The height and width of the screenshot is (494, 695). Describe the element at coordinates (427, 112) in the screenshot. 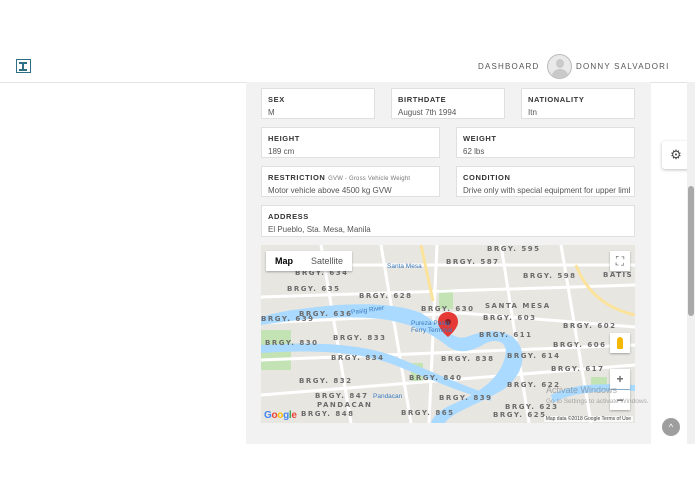

I see `birthdate-value: August 7th 1994` at that location.